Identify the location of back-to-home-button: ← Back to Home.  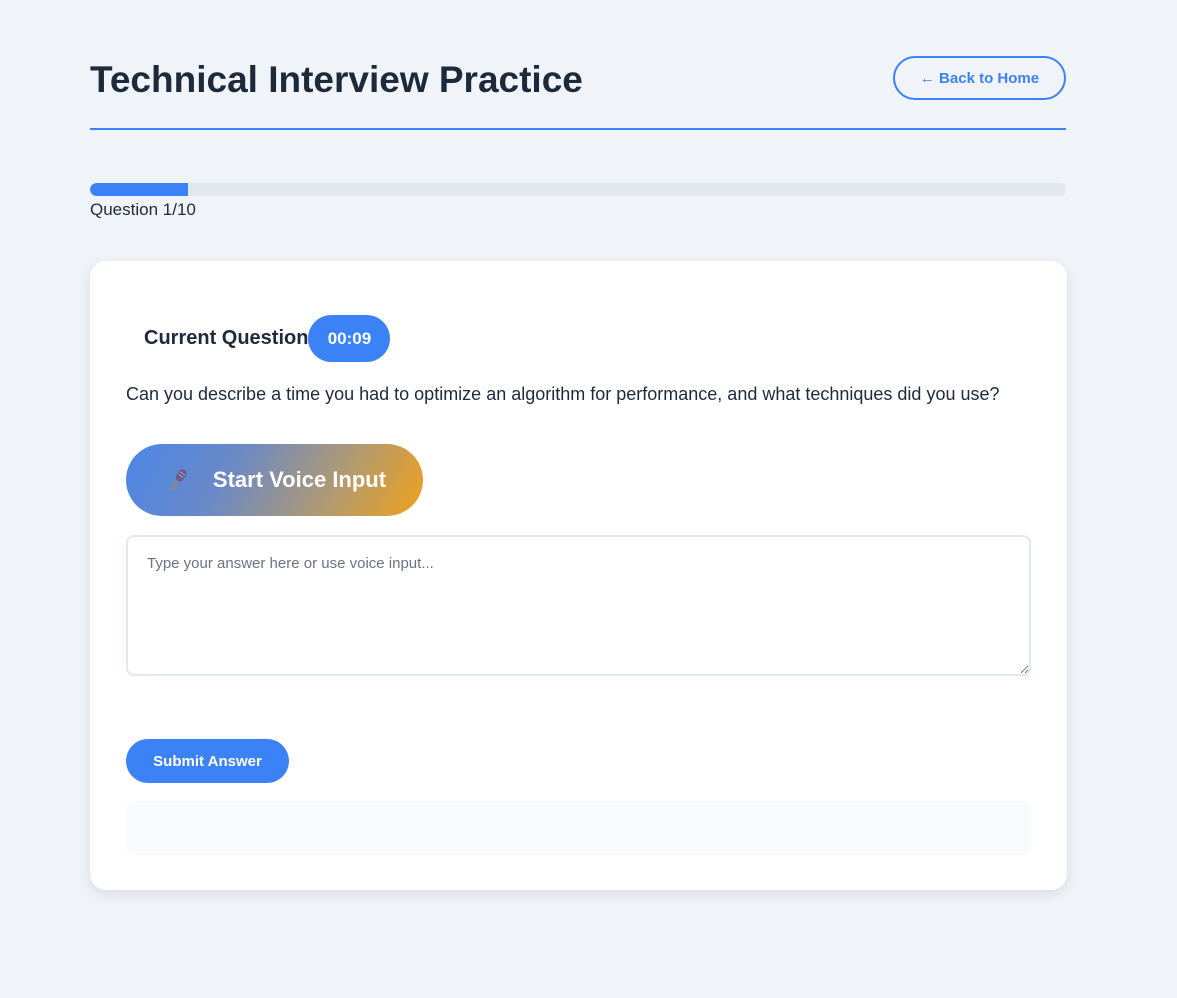
(979, 78).